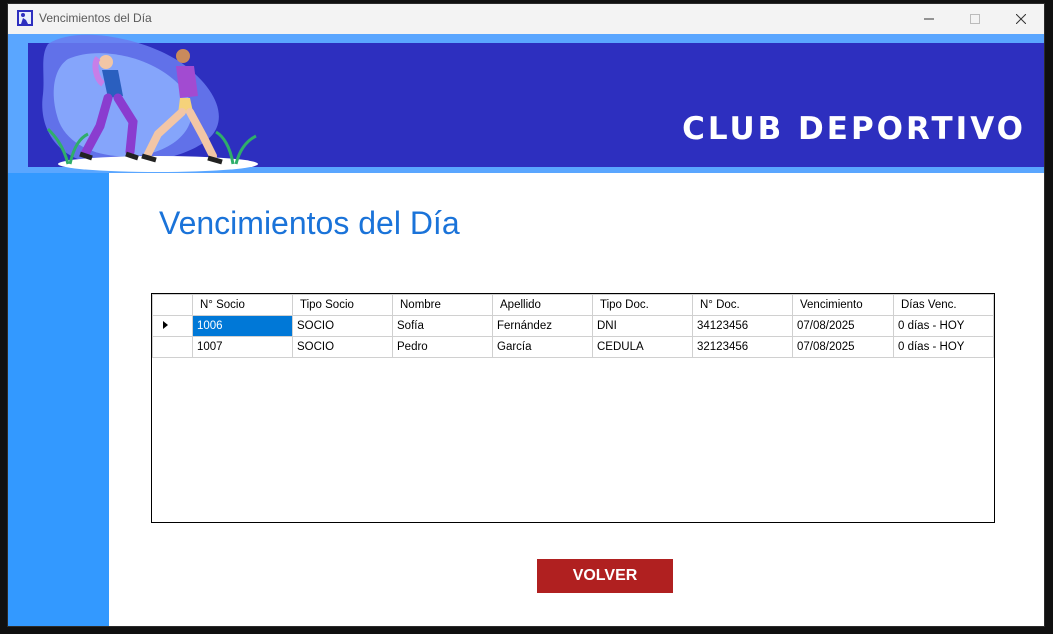  Describe the element at coordinates (242, 305) in the screenshot. I see `column-header: N° Socio` at that location.